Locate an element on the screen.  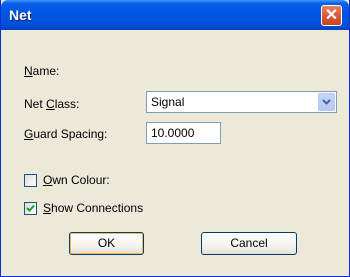
name-label: Name: is located at coordinates (41, 71).